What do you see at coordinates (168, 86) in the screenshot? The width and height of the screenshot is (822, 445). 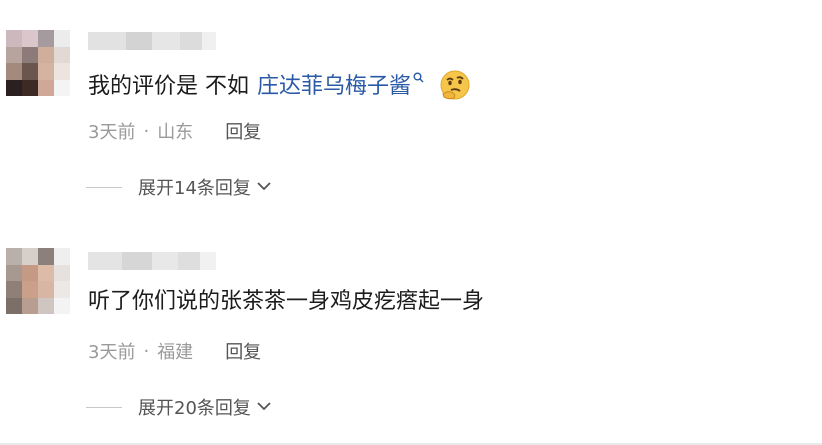 I see `comment-text-body: 我的评价是 不如` at bounding box center [168, 86].